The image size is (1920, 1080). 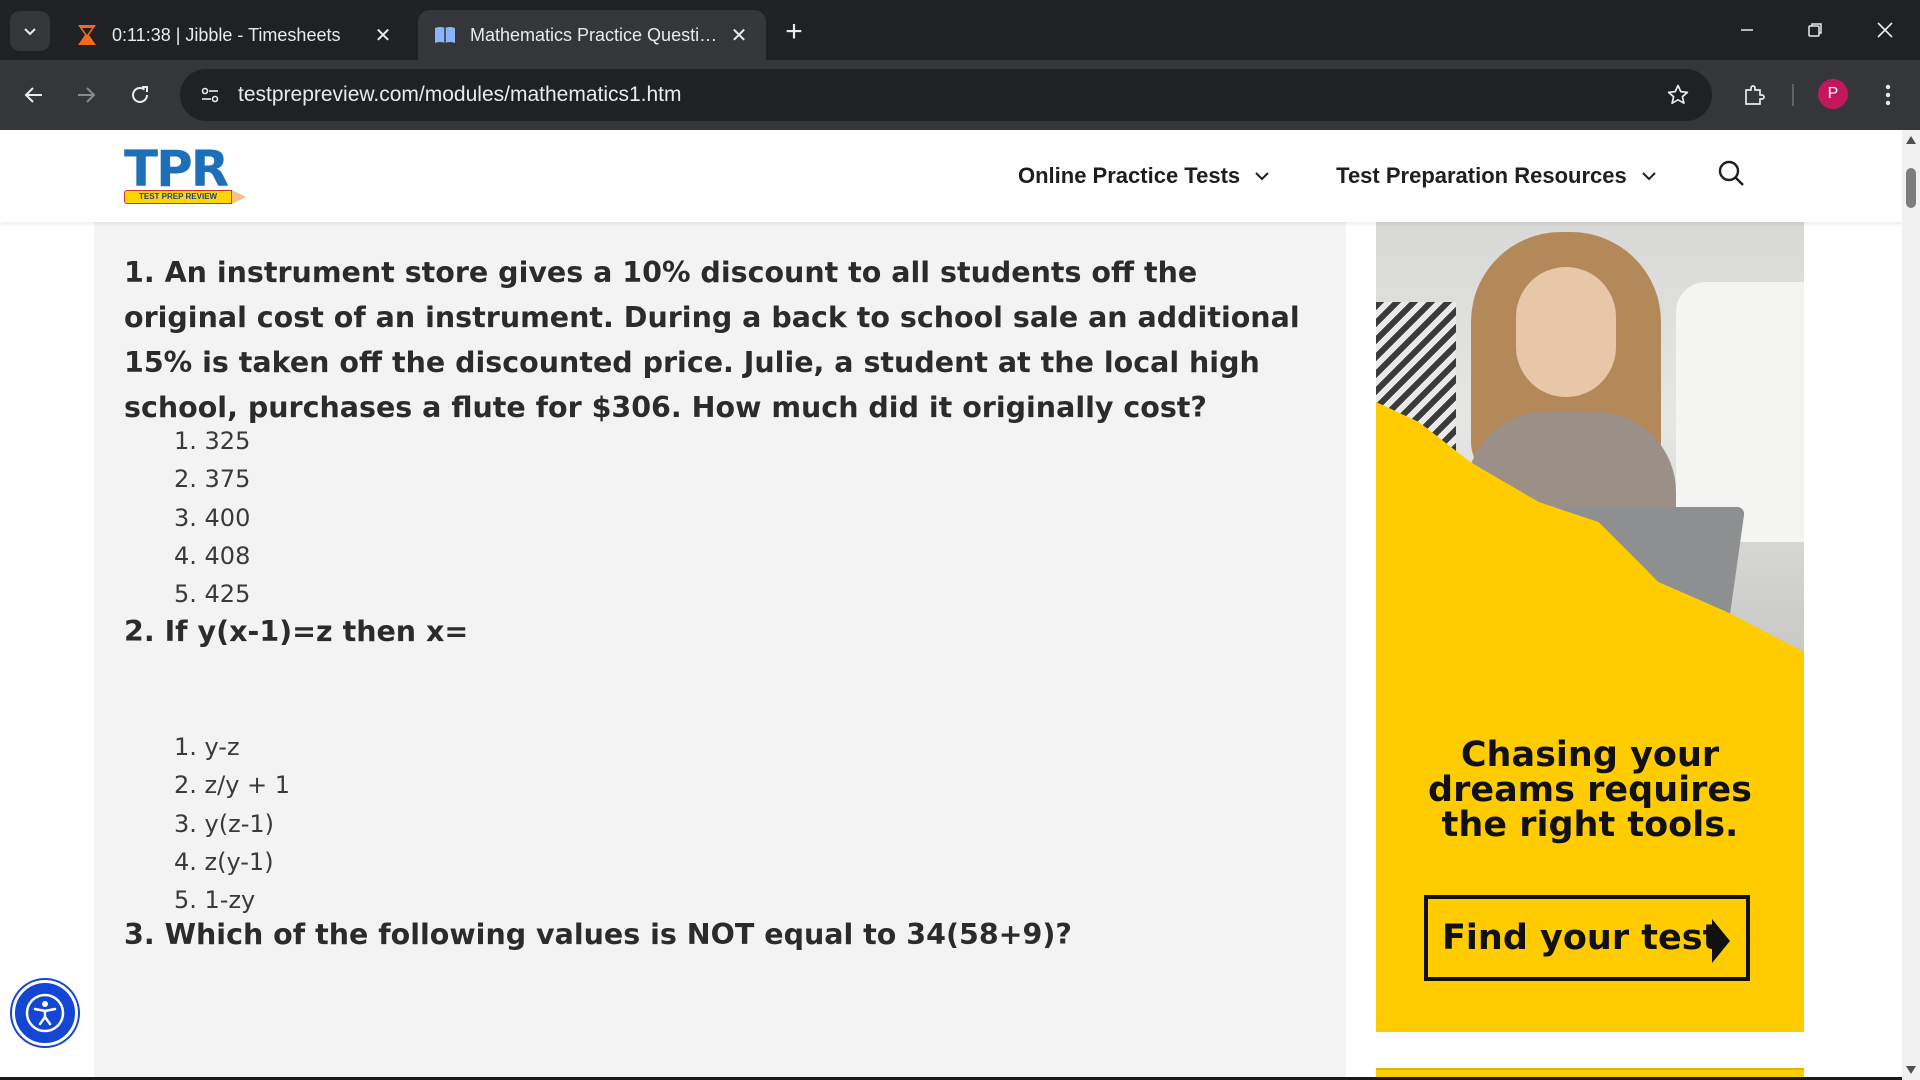 What do you see at coordinates (1911, 188) in the screenshot?
I see `scrollbar-thumb` at bounding box center [1911, 188].